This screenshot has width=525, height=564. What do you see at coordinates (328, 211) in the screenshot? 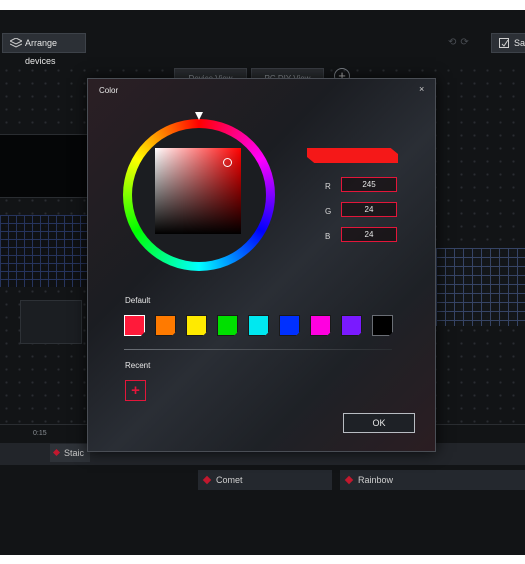
I see `g-label: G` at bounding box center [328, 211].